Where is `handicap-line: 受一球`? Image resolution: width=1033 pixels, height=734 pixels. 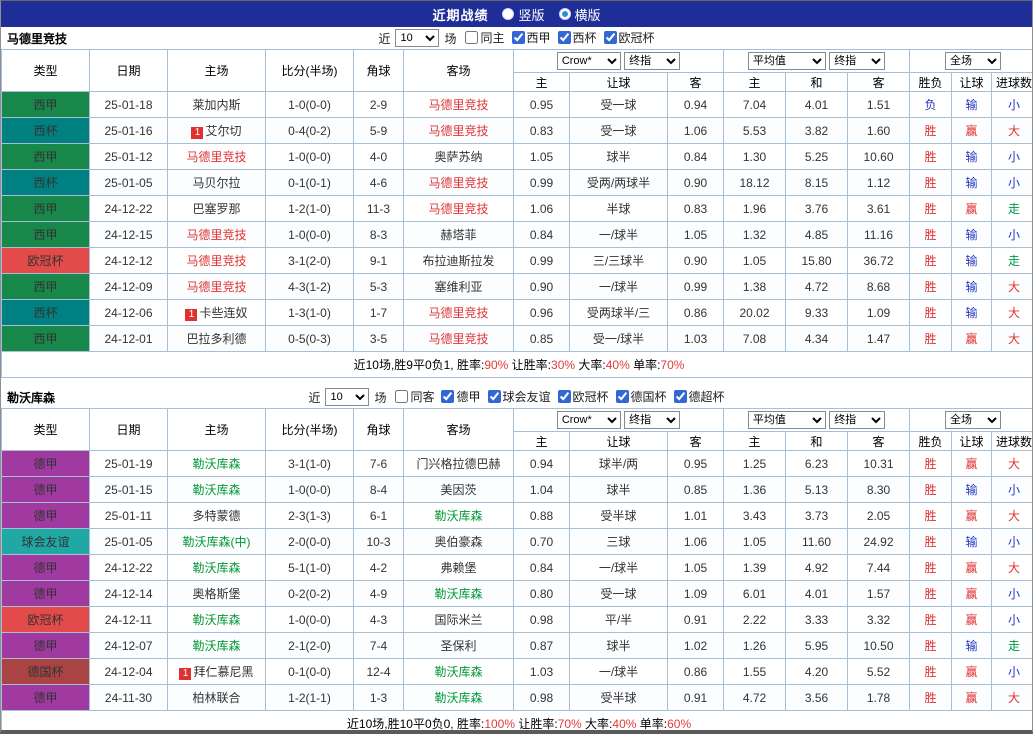 handicap-line: 受一球 is located at coordinates (618, 593).